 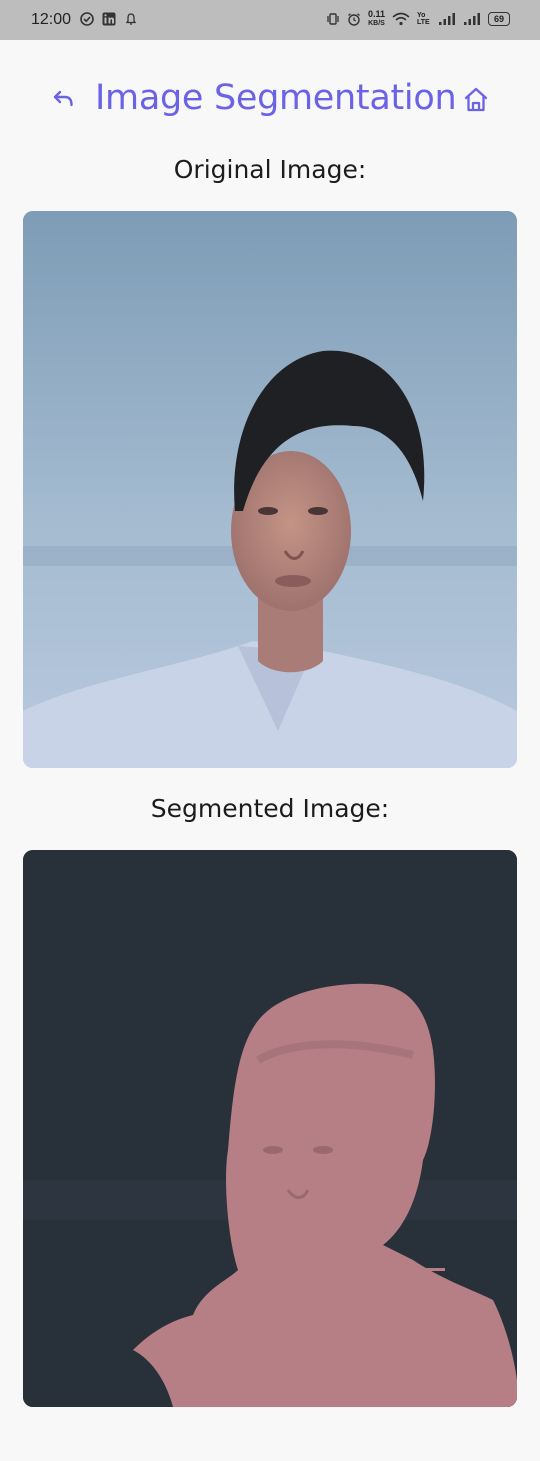 I want to click on network-type: Yo LTE, so click(x=423, y=19).